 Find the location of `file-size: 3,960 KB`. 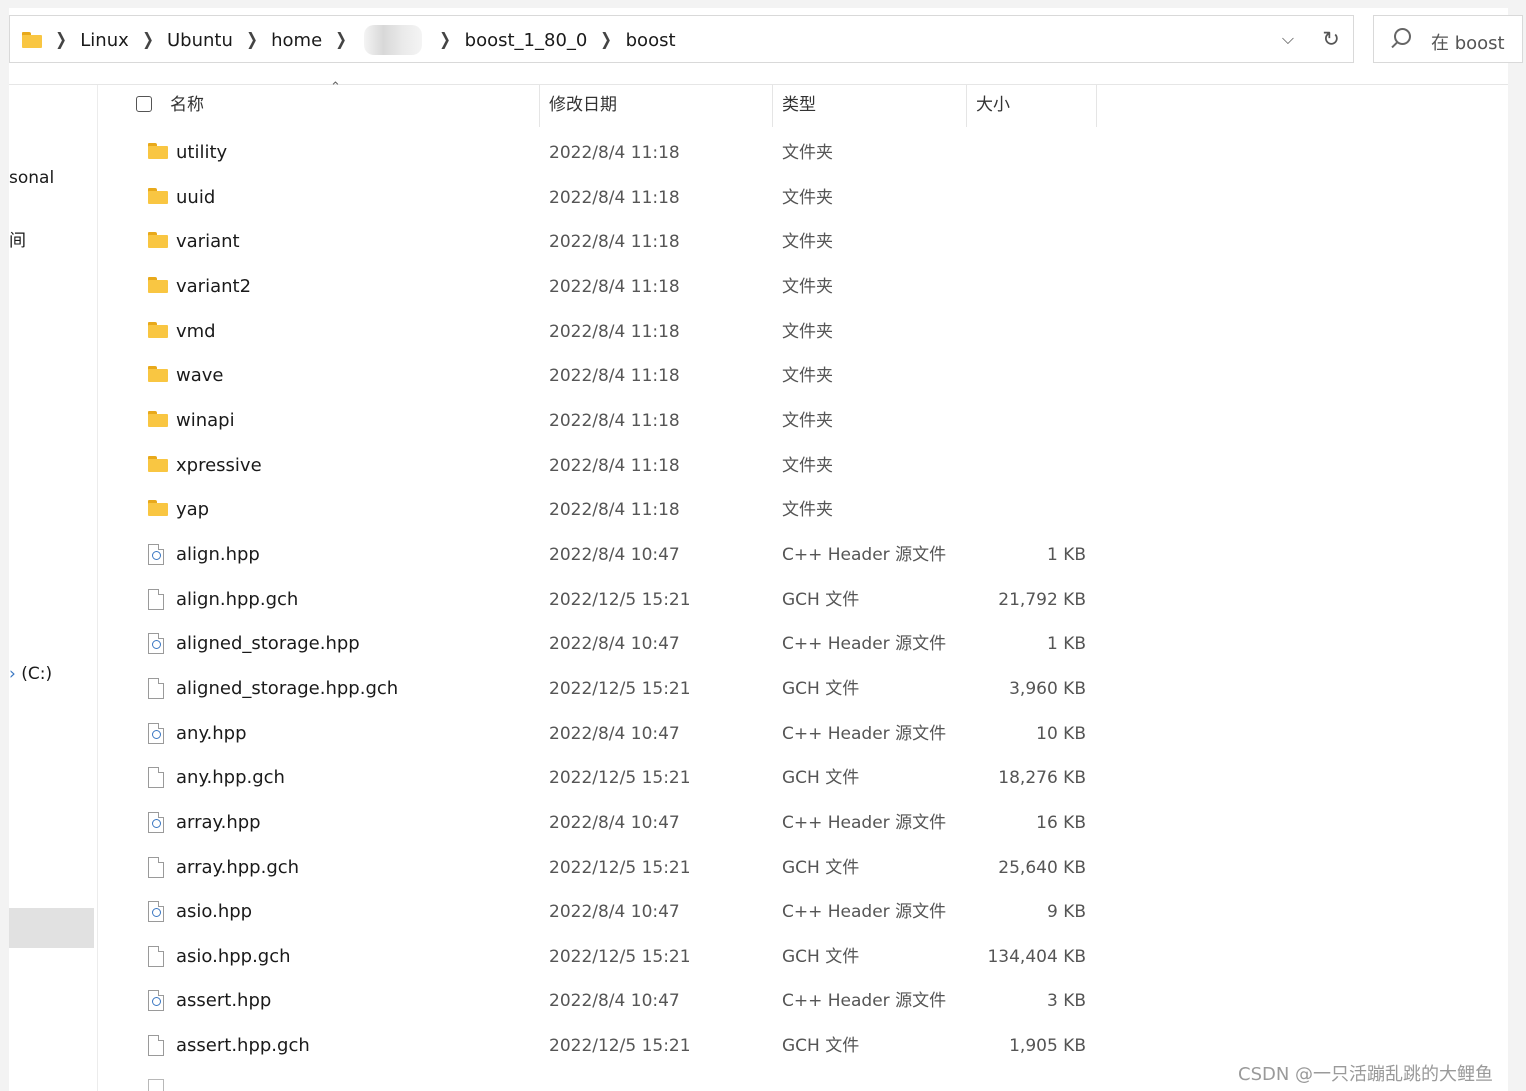

file-size: 3,960 KB is located at coordinates (1047, 689).